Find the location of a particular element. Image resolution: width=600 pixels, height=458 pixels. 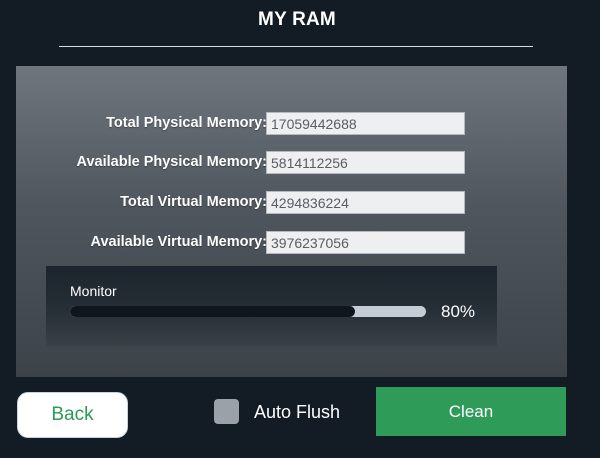

auto-flush-label: Auto Flush is located at coordinates (297, 412).